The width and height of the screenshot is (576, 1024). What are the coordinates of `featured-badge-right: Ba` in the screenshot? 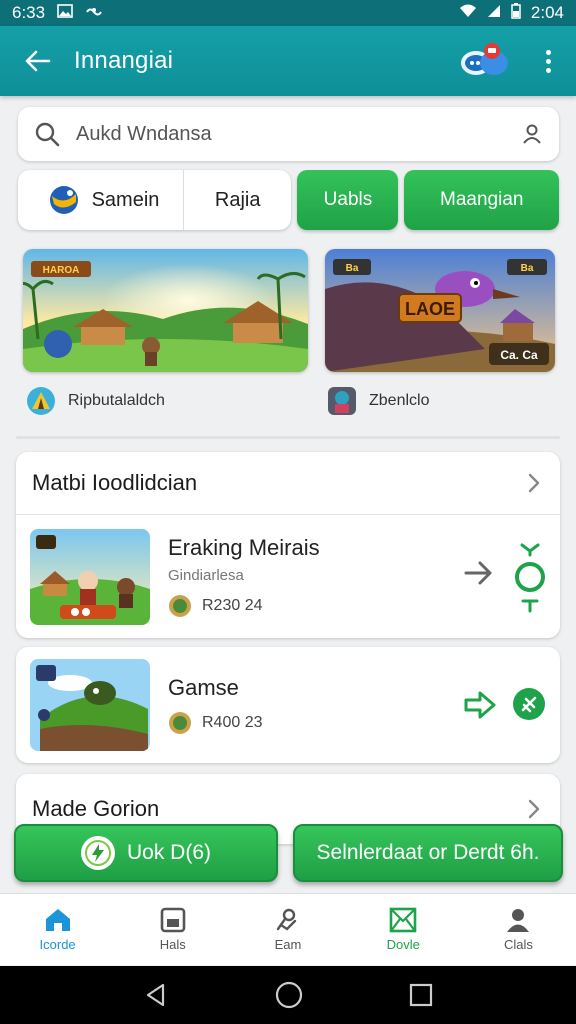 It's located at (527, 268).